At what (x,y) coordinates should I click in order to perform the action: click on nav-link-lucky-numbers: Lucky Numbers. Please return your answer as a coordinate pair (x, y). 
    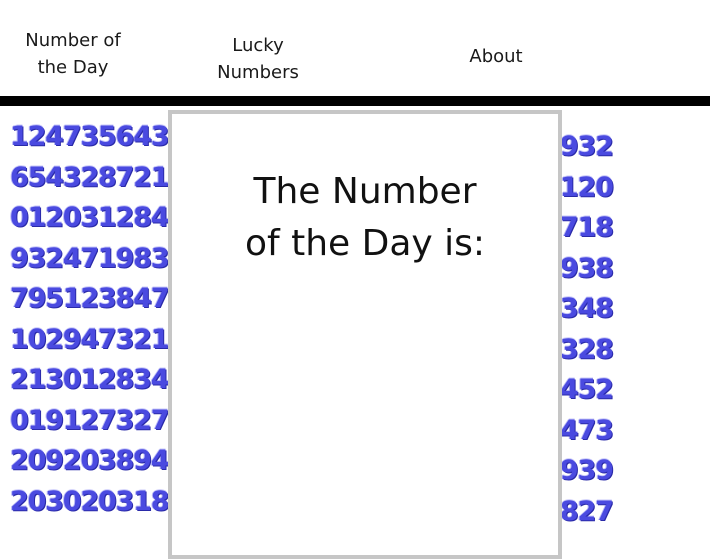
    Looking at the image, I should click on (258, 59).